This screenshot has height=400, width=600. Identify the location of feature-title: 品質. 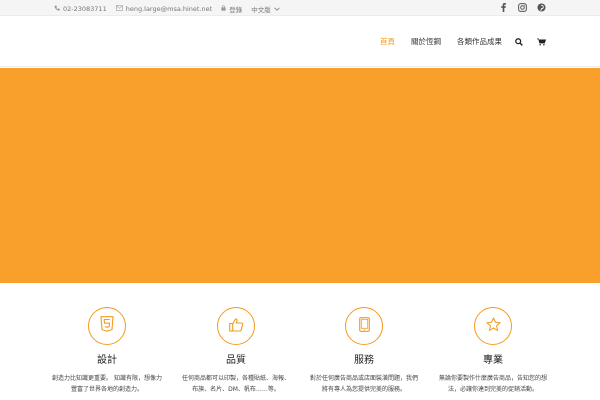
(236, 360).